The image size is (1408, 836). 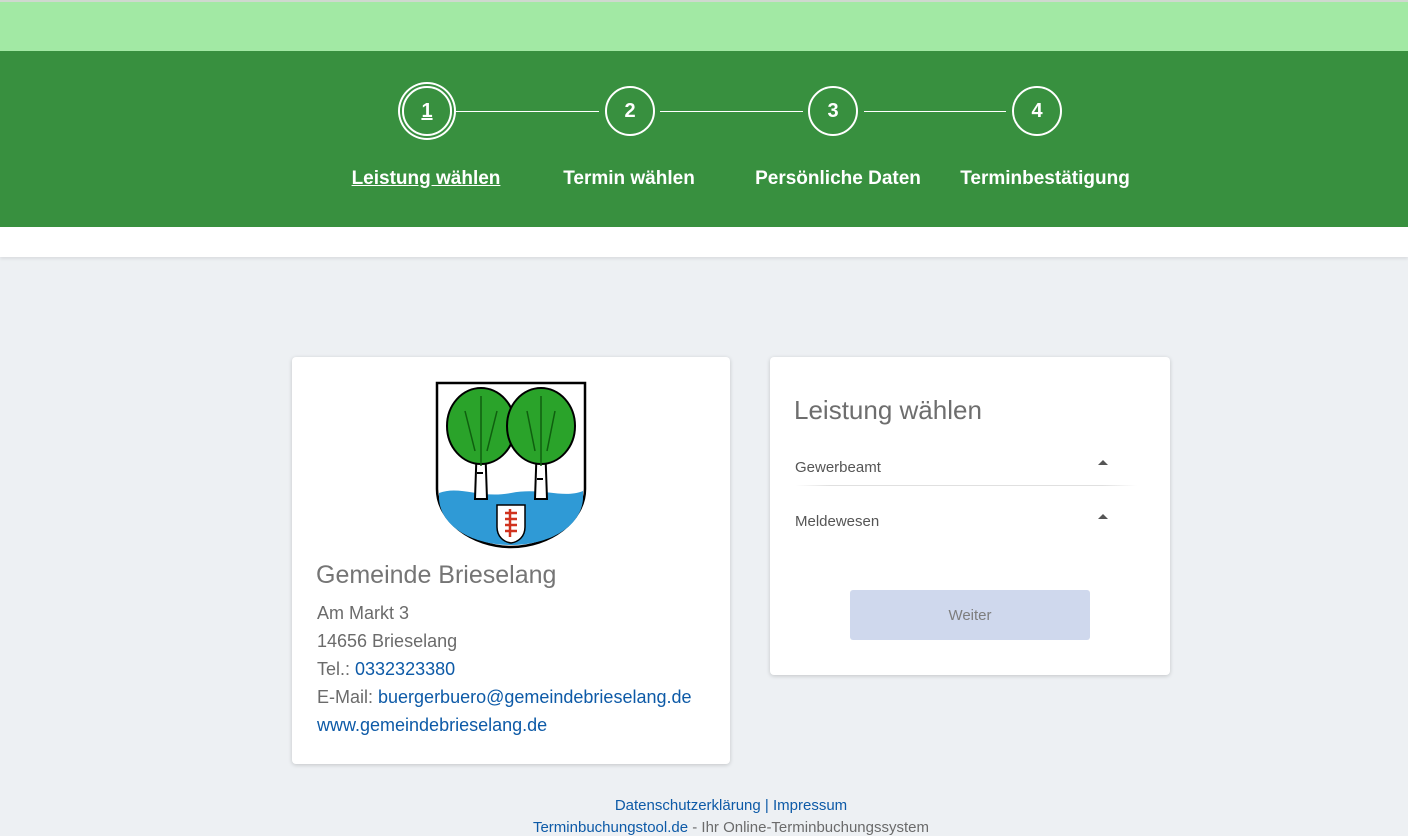 I want to click on step-2-circle: 2, so click(x=630, y=111).